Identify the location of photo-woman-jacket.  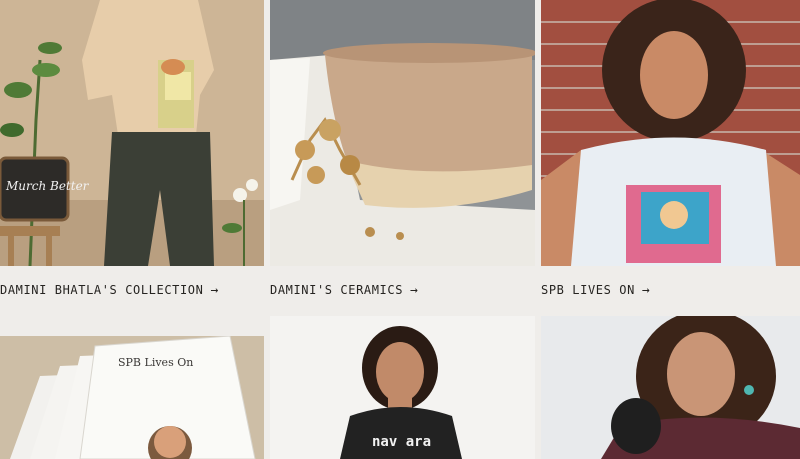
(670, 387).